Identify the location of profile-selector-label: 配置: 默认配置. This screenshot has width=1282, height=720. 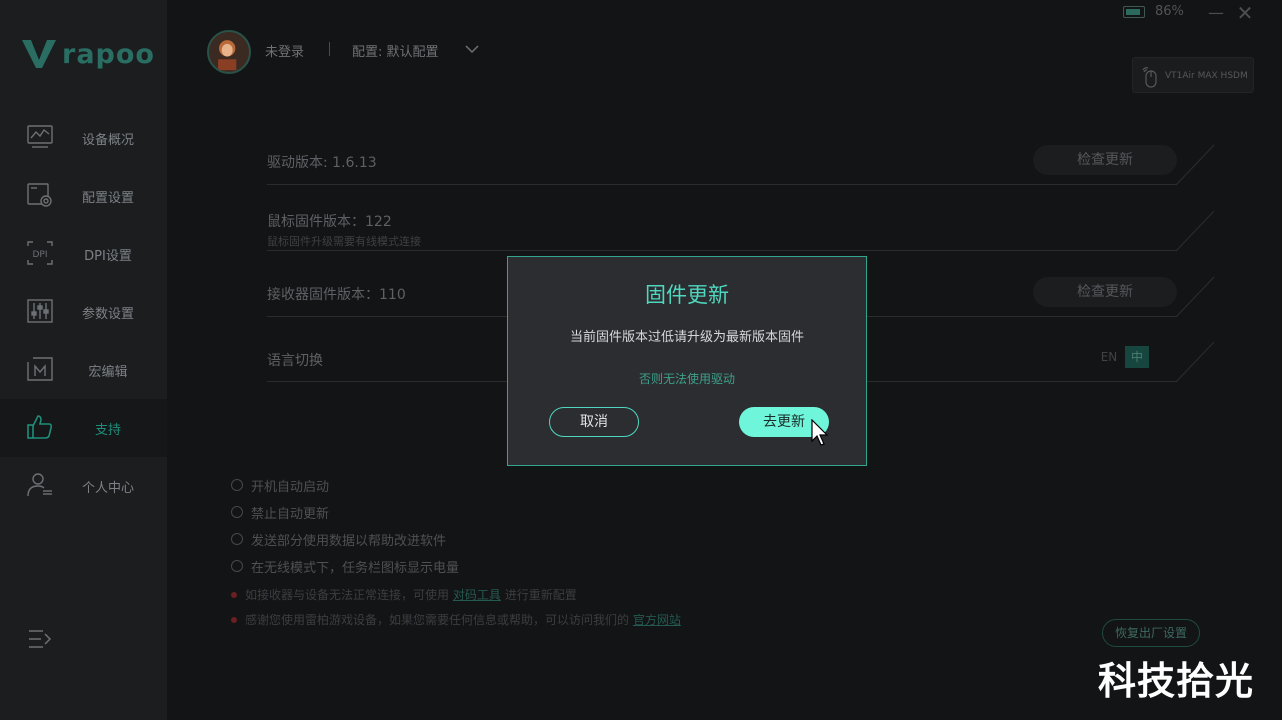
(395, 50).